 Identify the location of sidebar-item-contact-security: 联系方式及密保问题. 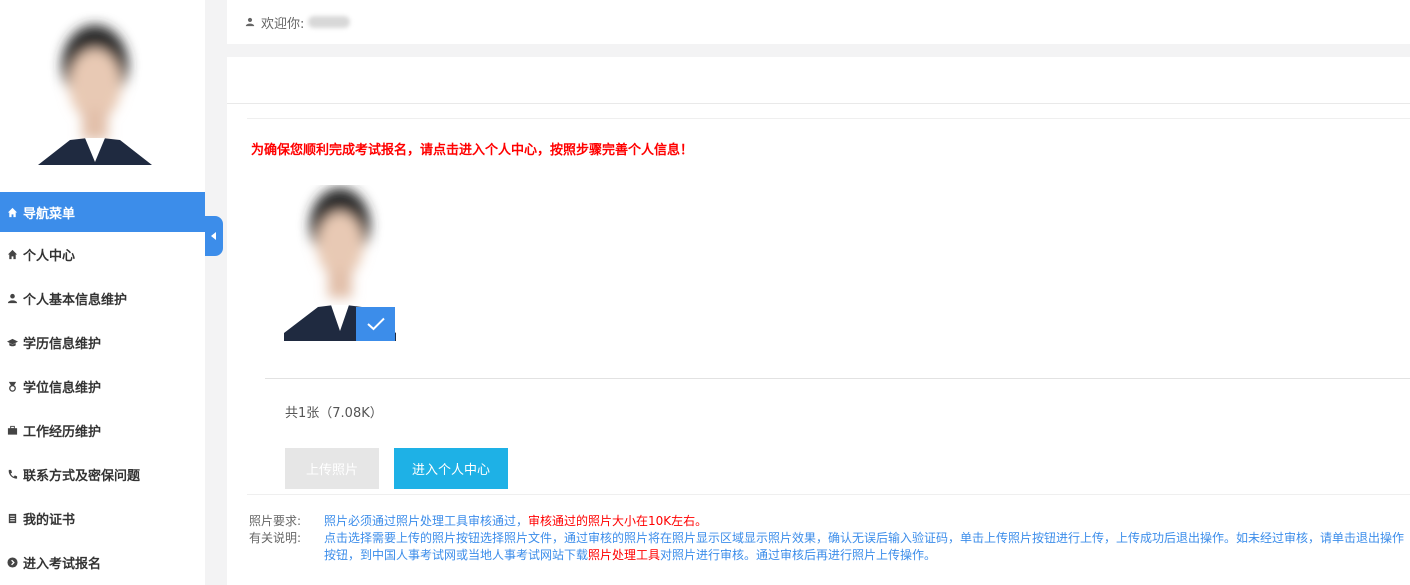
(102, 474).